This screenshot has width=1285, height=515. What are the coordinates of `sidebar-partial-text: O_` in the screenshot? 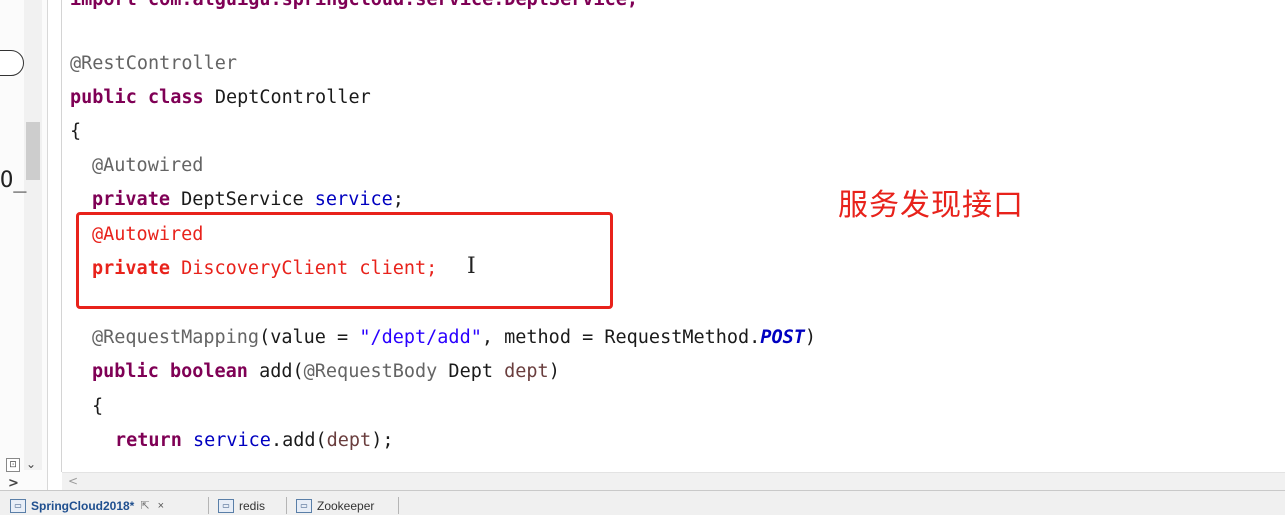 It's located at (13, 180).